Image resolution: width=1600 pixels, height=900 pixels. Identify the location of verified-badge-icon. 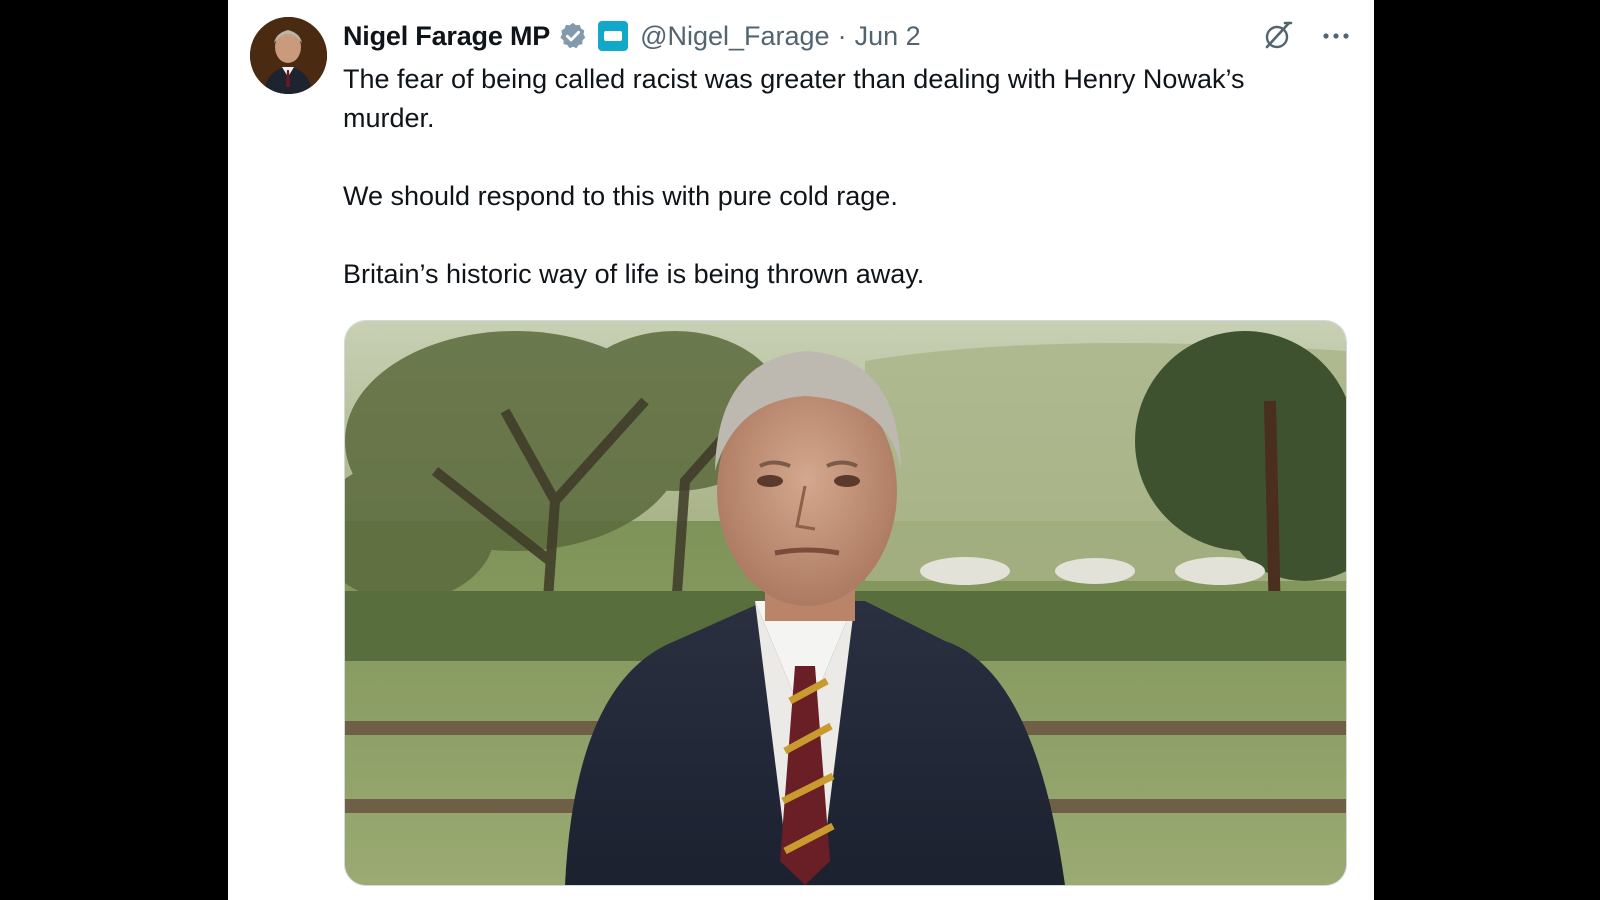
(573, 36).